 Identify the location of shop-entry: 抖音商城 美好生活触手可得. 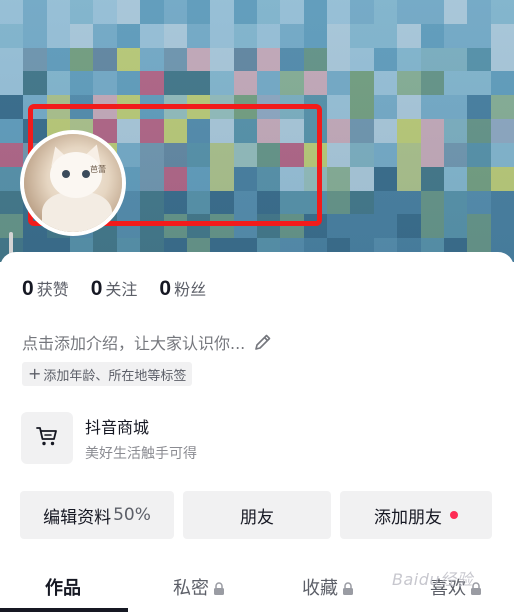
(109, 438).